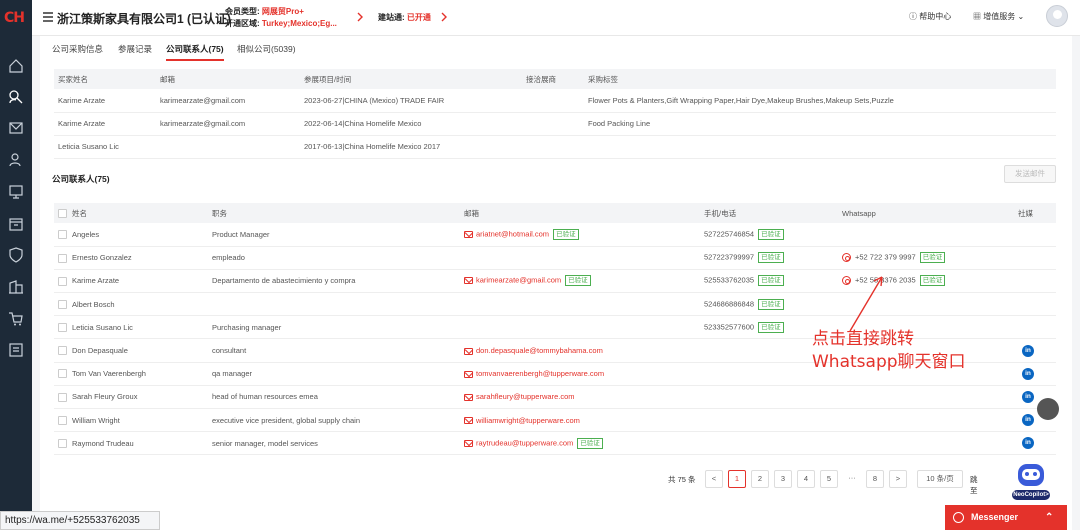 The width and height of the screenshot is (1080, 530). I want to click on box-icon, so click(16, 224).